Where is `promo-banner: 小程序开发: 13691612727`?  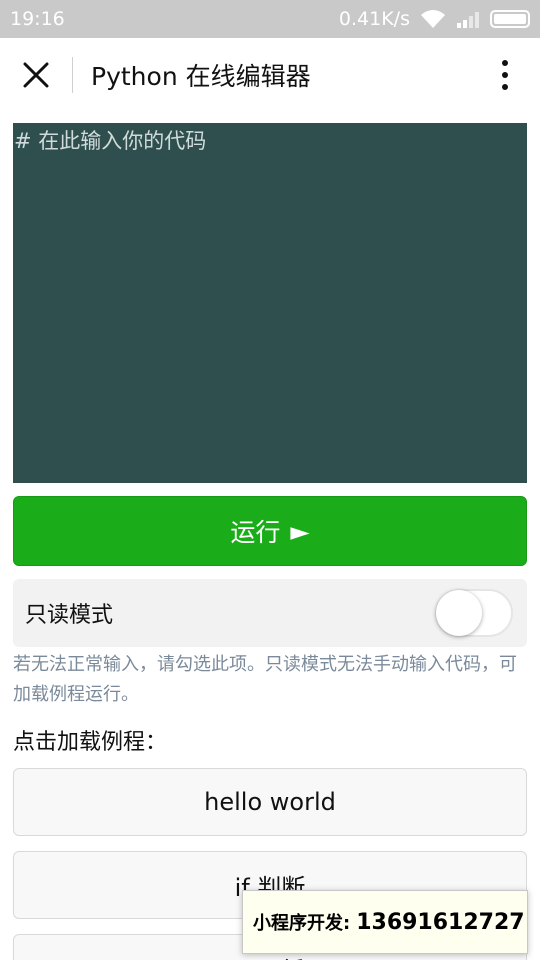
promo-banner: 小程序开发: 13691612727 is located at coordinates (385, 922).